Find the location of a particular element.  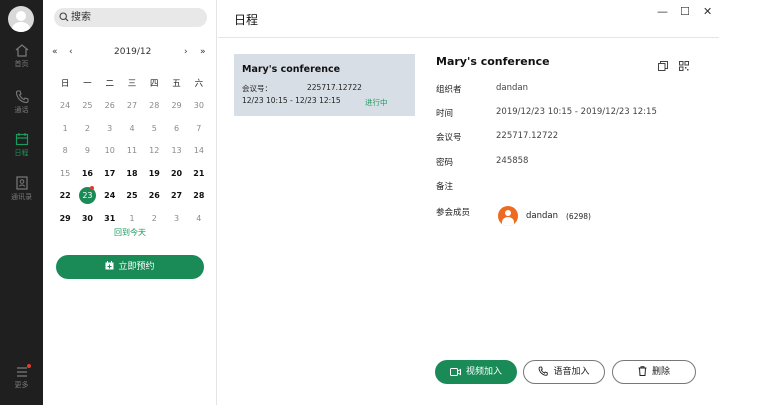

calendar-day: 18 is located at coordinates (132, 173).